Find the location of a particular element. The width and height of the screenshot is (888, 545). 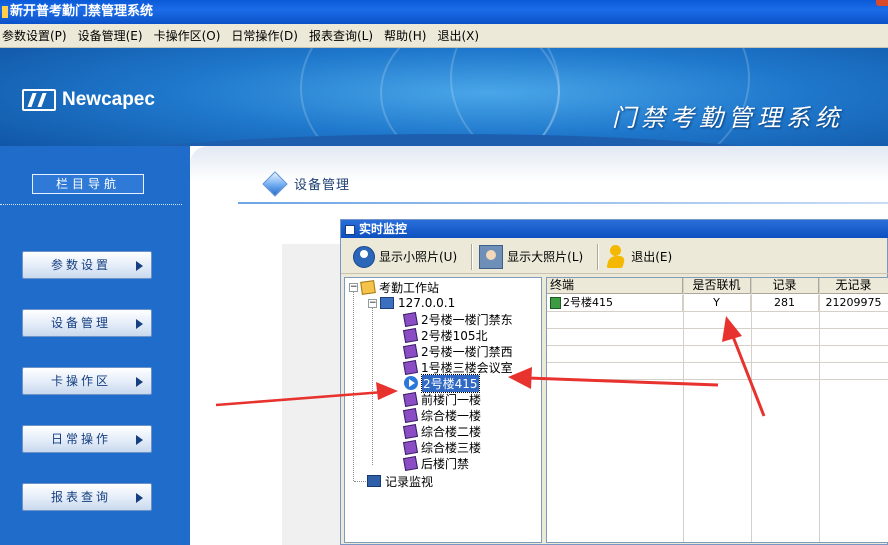

table-row: 2号楼415 Y 281 21209975 is located at coordinates (717, 303).